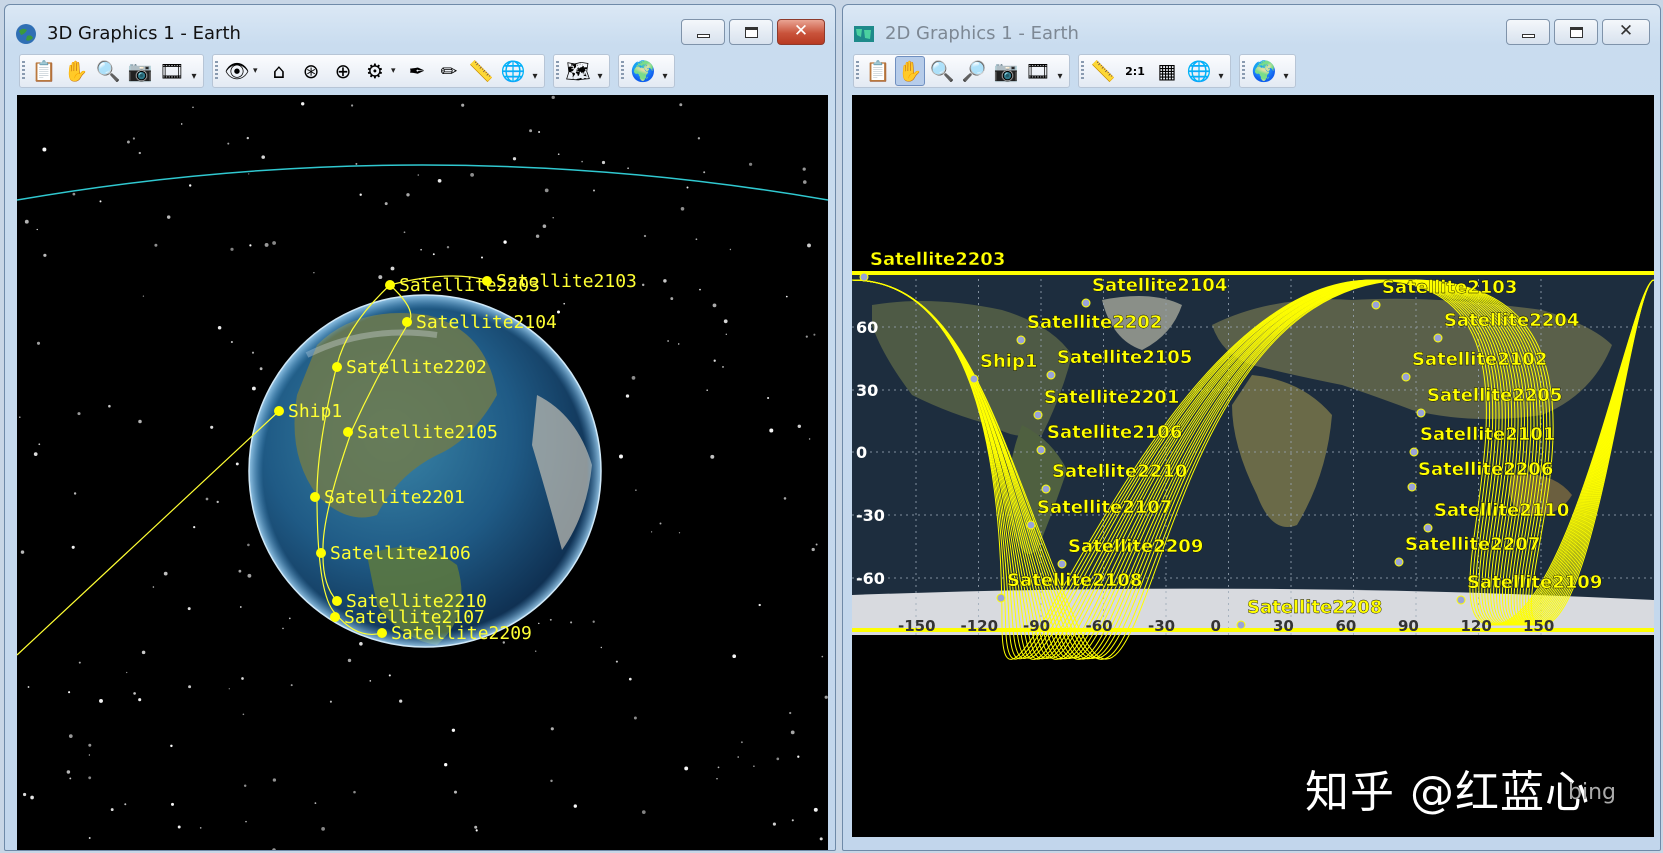 The width and height of the screenshot is (1663, 853). I want to click on object-view-icon: ⚙, so click(375, 71).